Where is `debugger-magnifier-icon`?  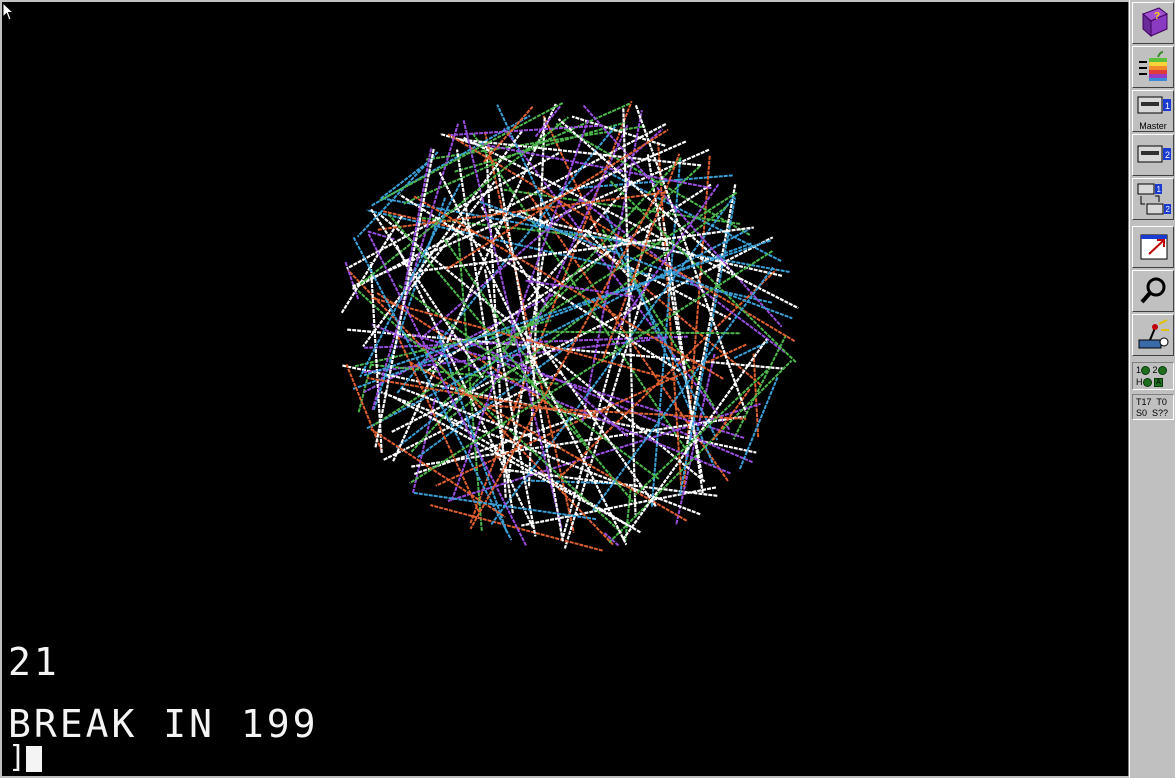
debugger-magnifier-icon is located at coordinates (1153, 290).